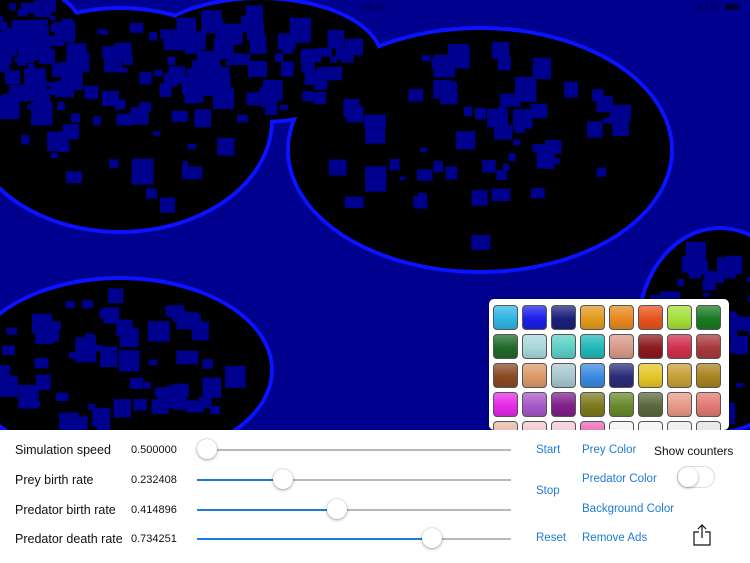 The width and height of the screenshot is (750, 563). What do you see at coordinates (696, 477) in the screenshot?
I see `show-counters-toggle` at bounding box center [696, 477].